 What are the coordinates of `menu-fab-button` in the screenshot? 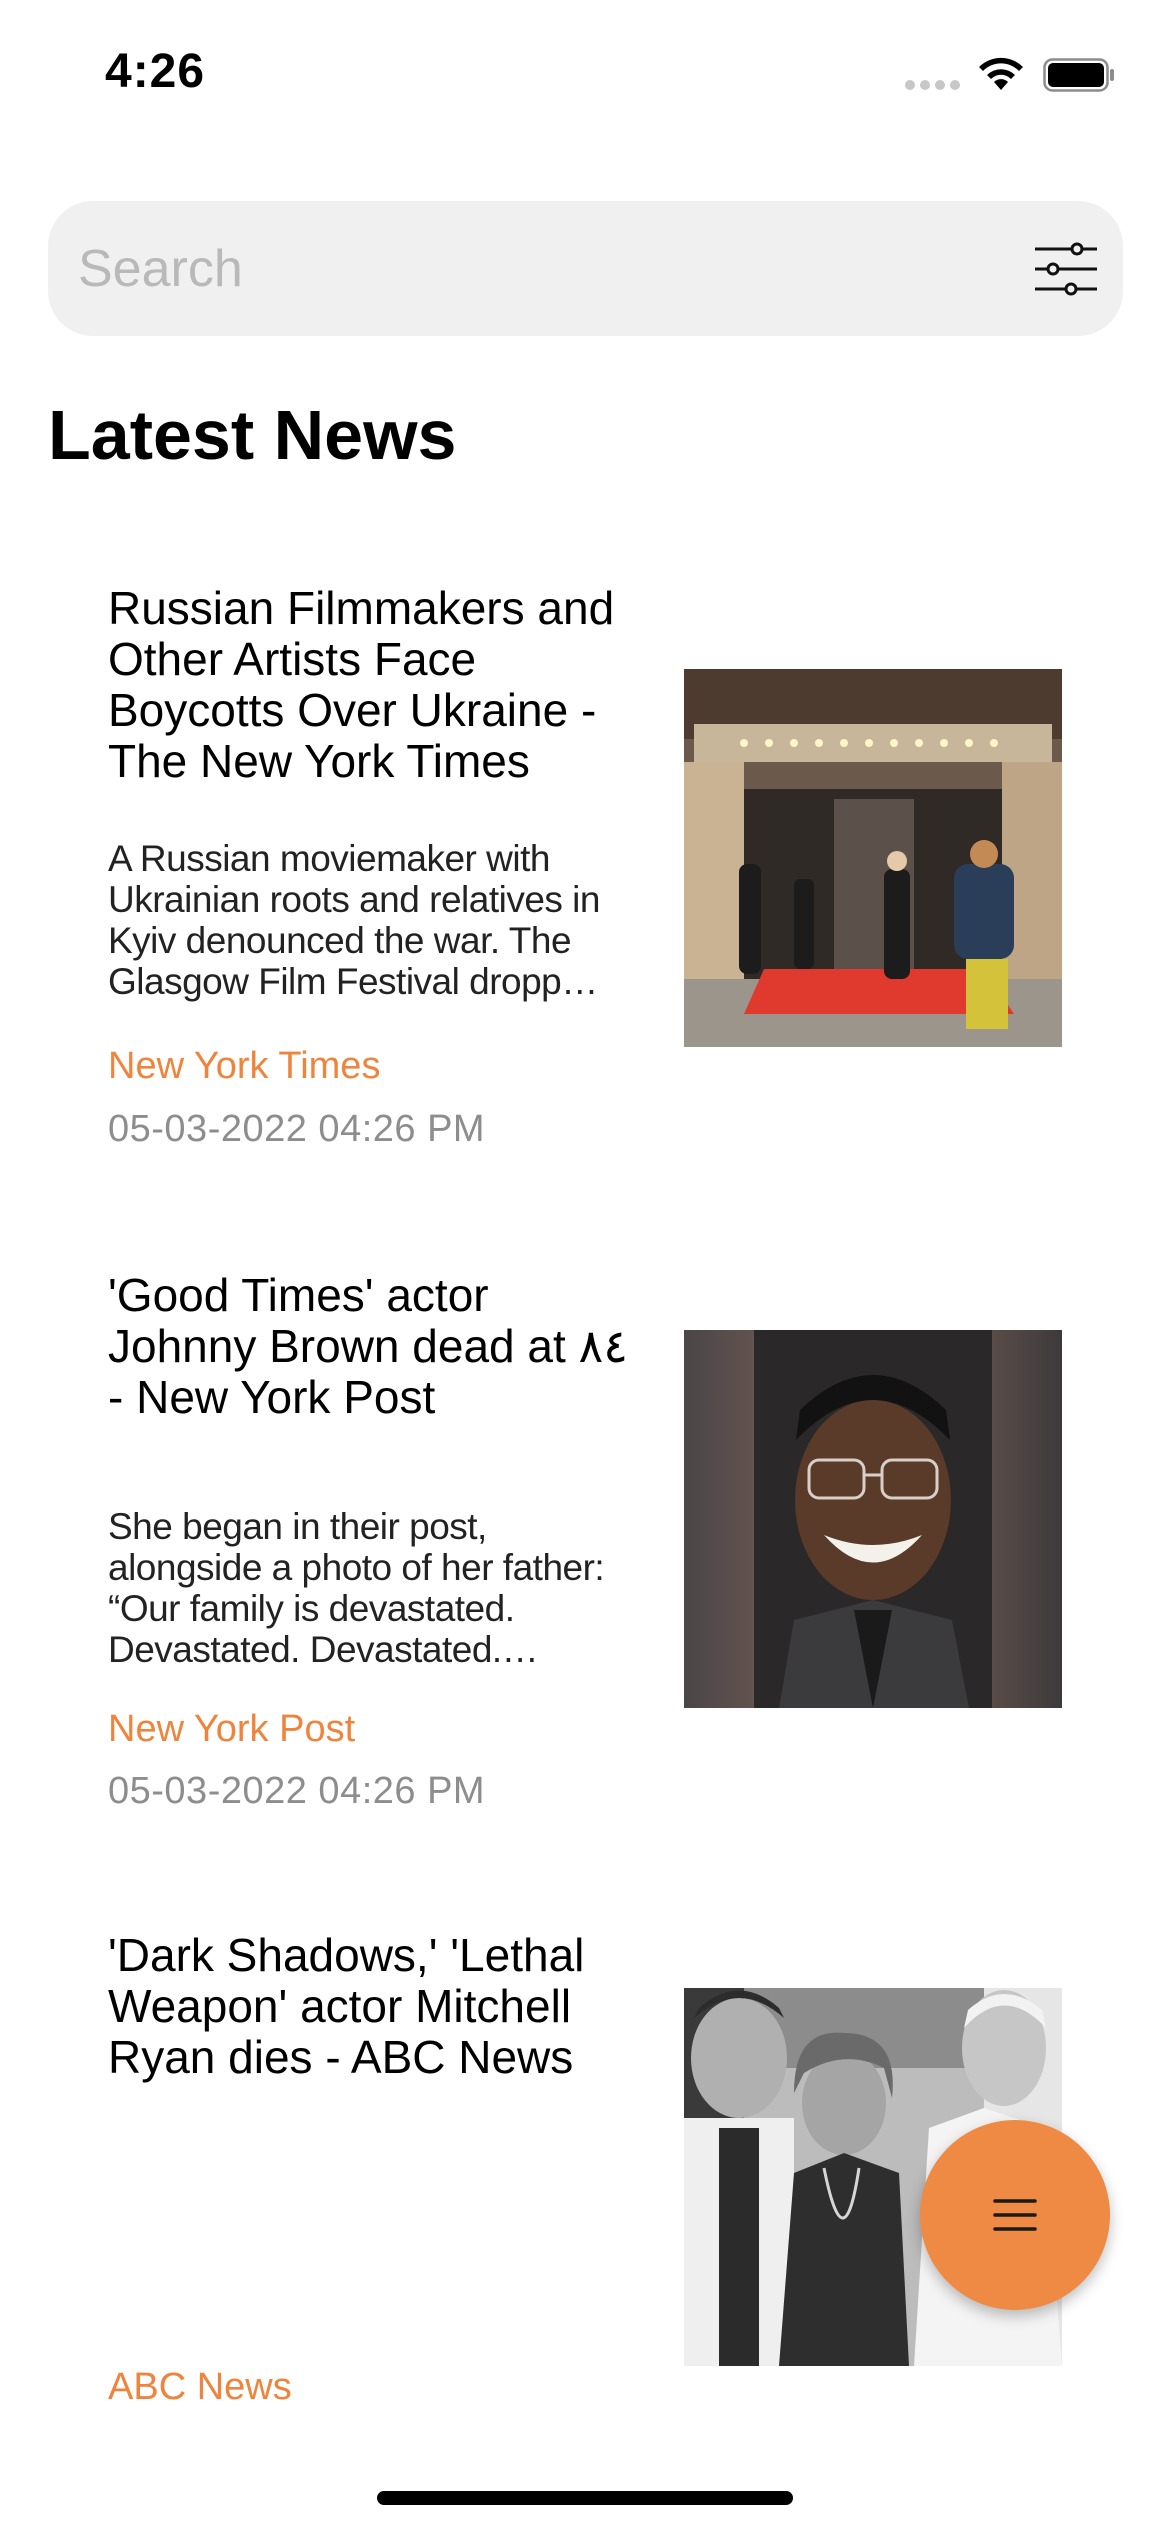 It's located at (1015, 2215).